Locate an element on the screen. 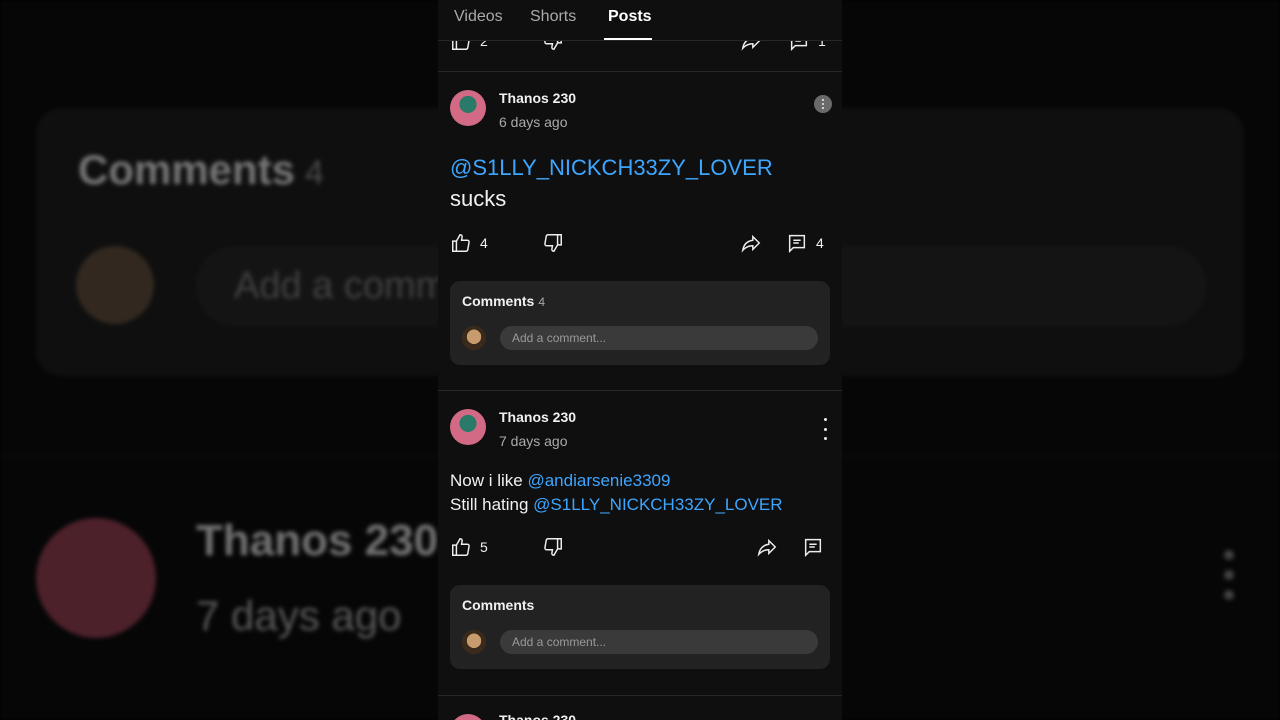 Image resolution: width=1280 pixels, height=720 pixels. comments-button is located at coordinates (813, 547).